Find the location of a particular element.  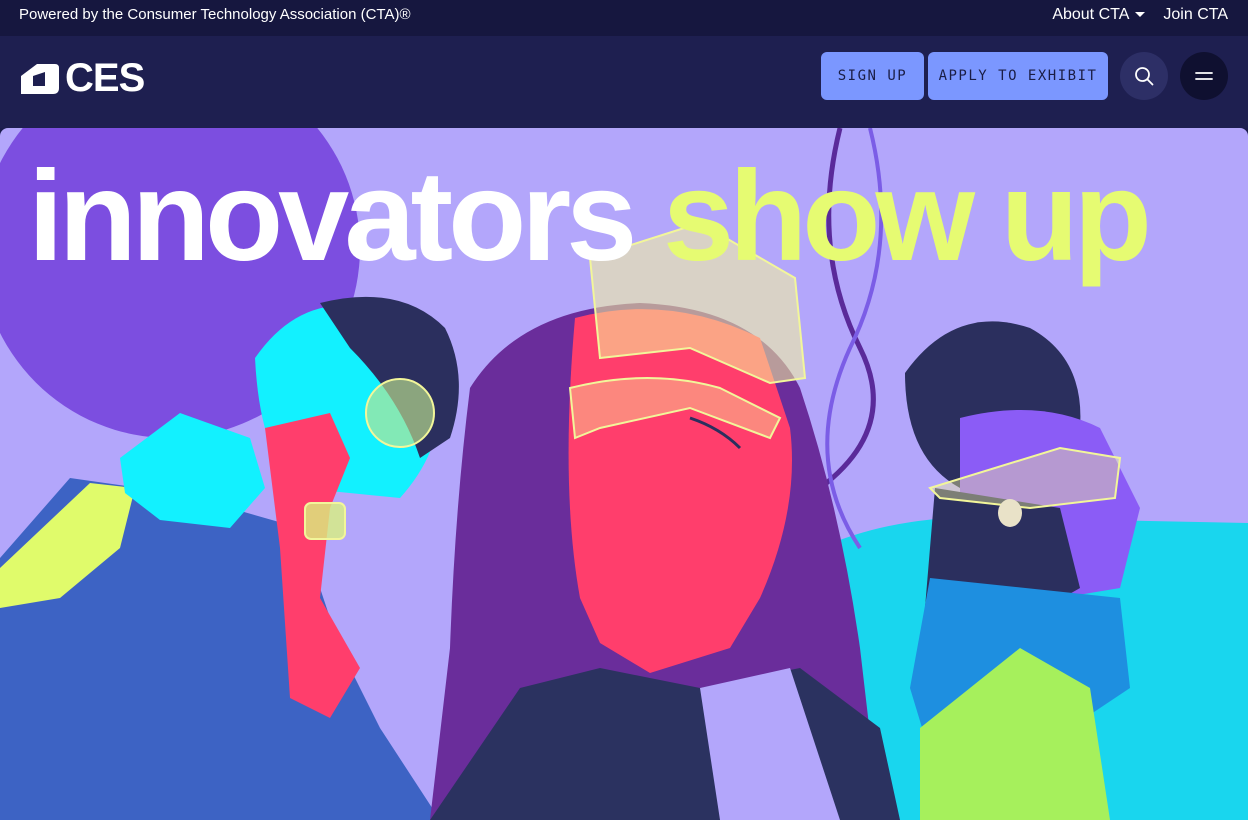

utility-nav: About CTA Join CTA is located at coordinates (1140, 15).